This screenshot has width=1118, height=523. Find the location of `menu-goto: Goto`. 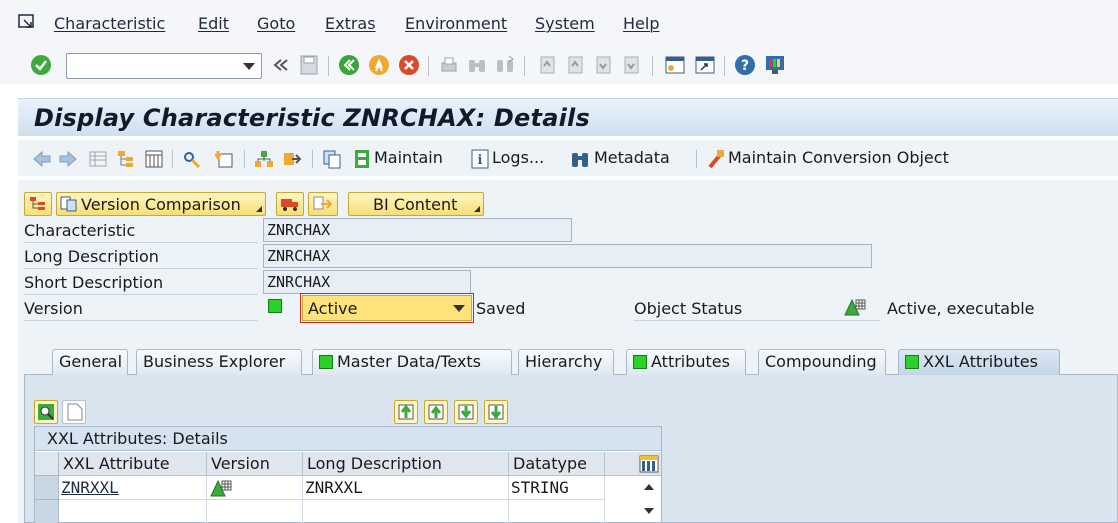

menu-goto: Goto is located at coordinates (276, 23).